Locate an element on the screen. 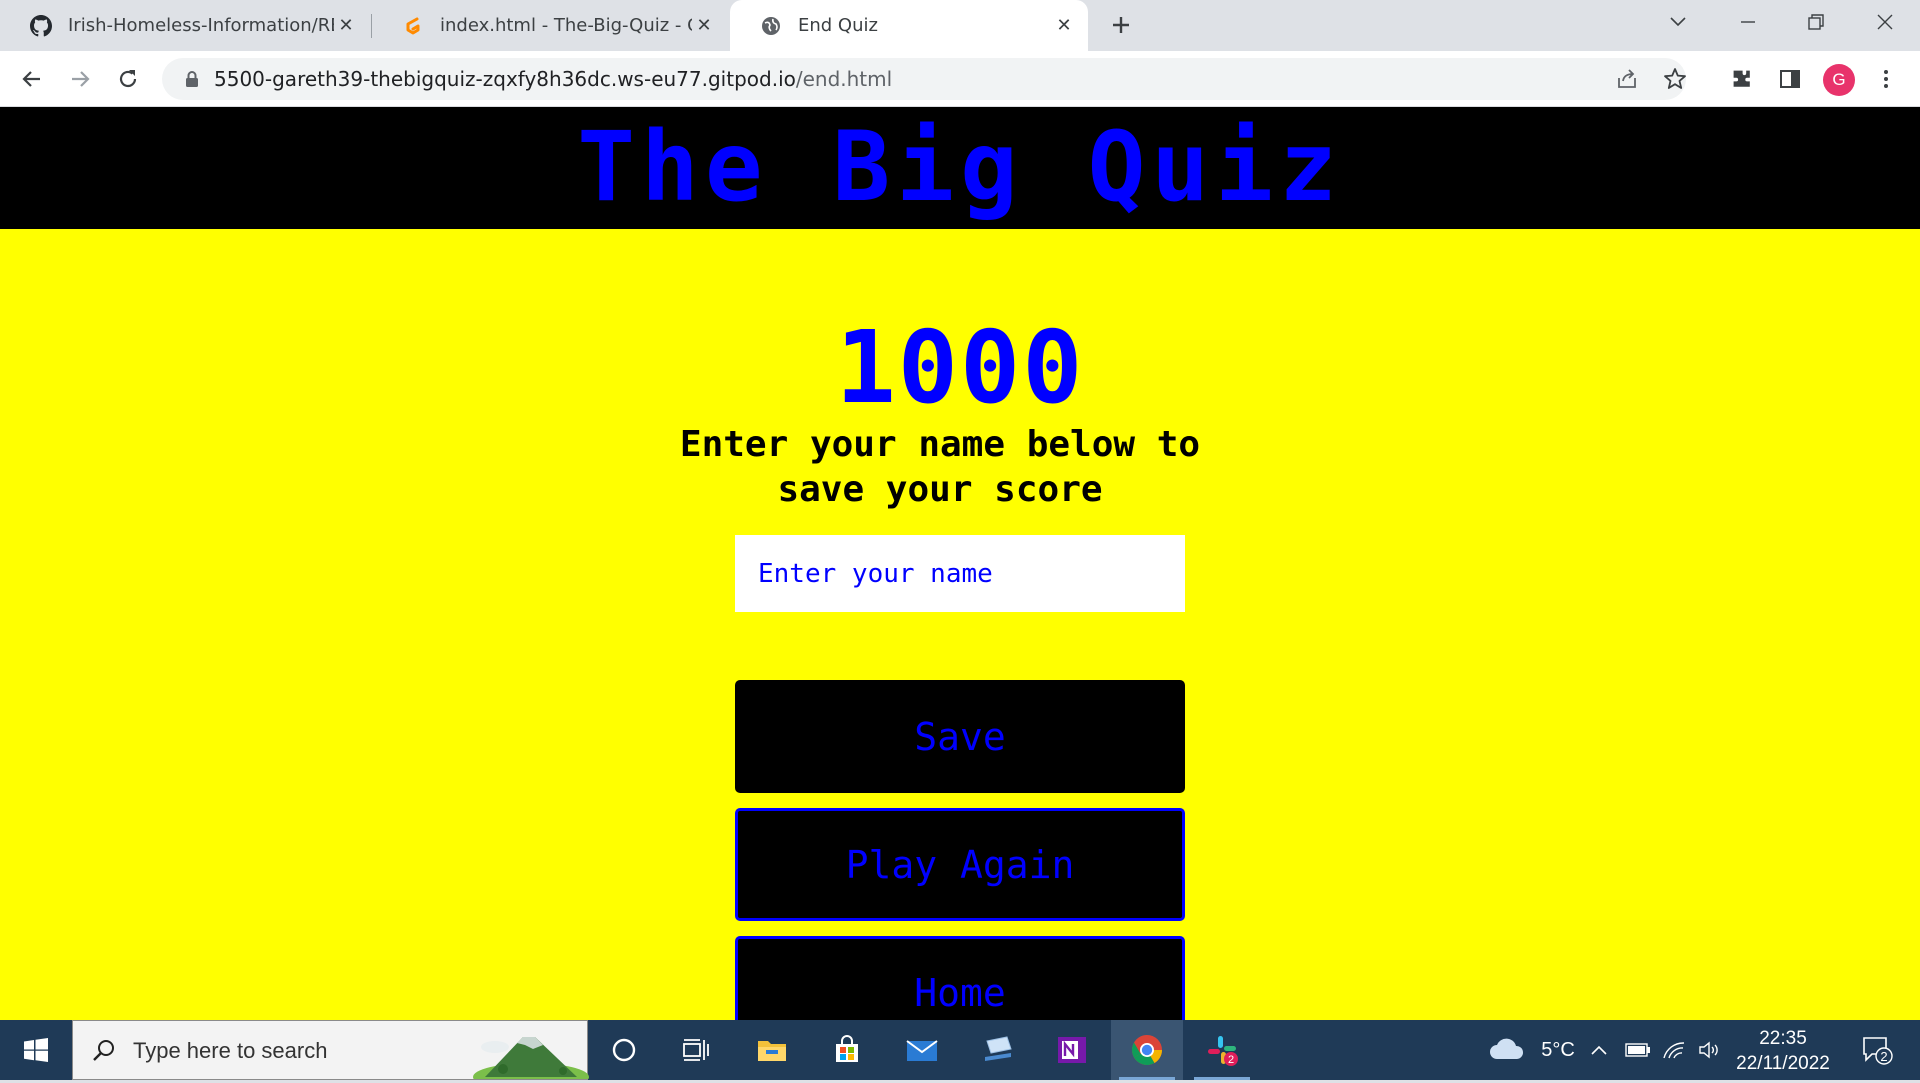  slack-badge: 2 is located at coordinates (1231, 1060).